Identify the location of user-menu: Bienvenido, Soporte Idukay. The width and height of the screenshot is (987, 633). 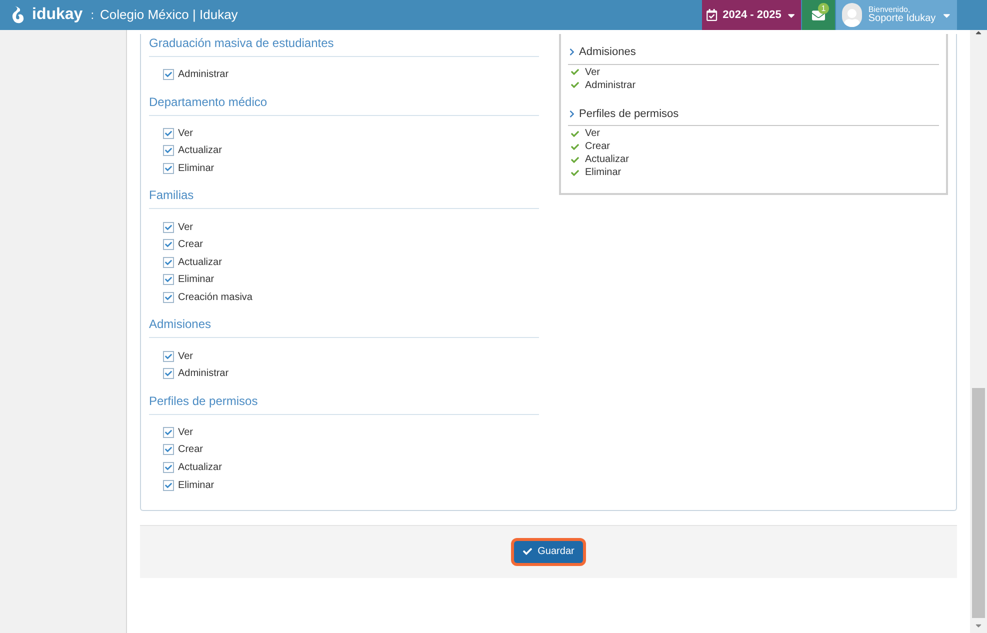
(896, 15).